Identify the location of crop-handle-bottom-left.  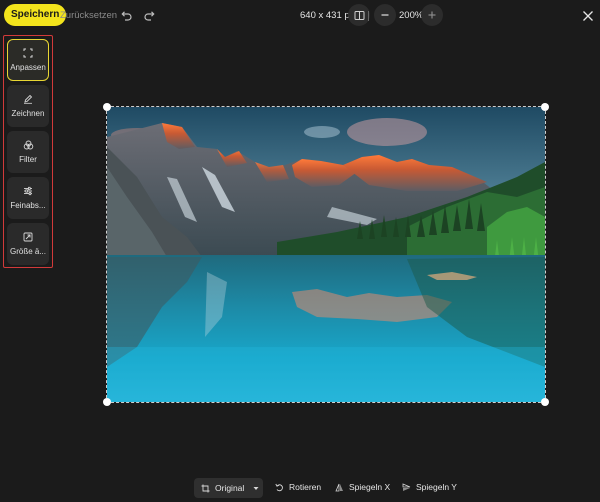
(107, 402).